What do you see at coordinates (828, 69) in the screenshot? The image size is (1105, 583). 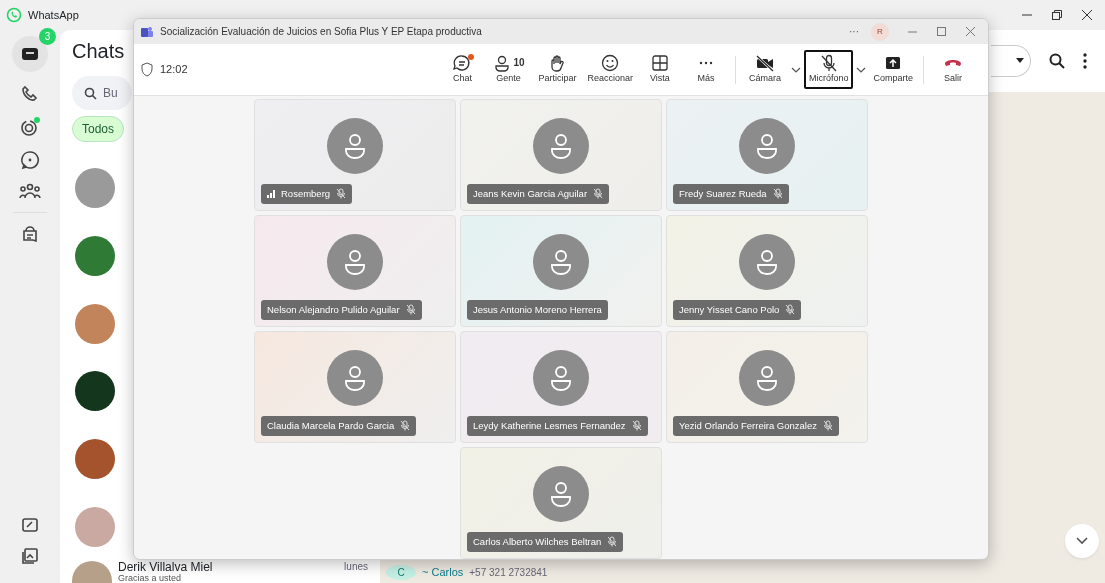 I see `toolbar-button: Micrófono` at bounding box center [828, 69].